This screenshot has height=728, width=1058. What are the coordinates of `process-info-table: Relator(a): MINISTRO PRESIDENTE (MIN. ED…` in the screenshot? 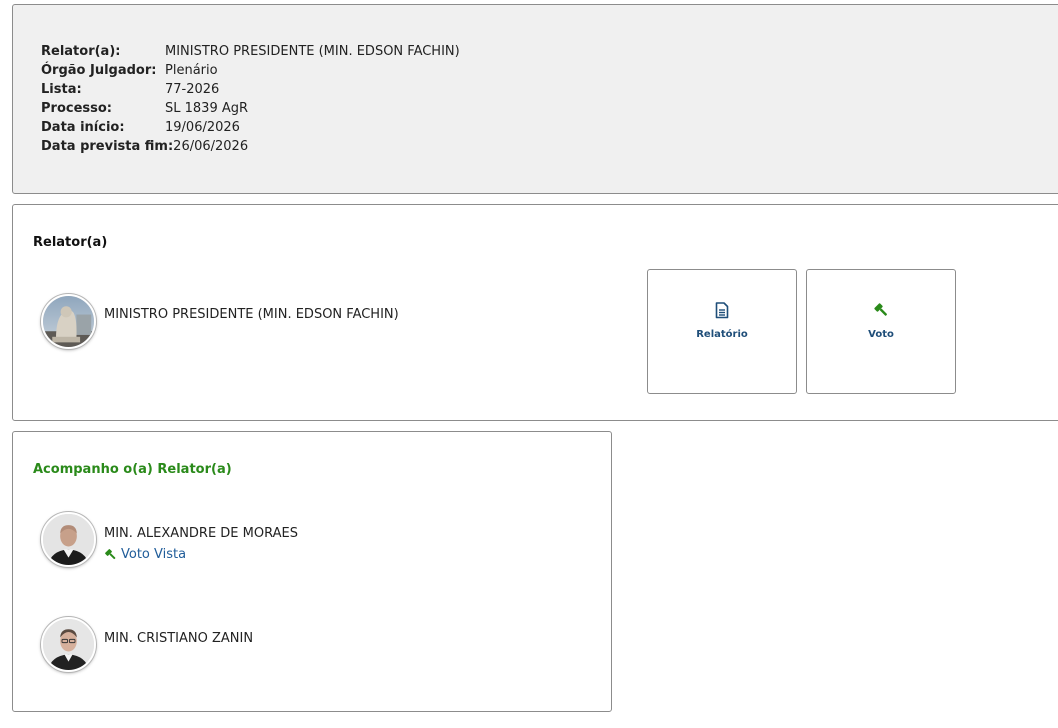 It's located at (250, 99).